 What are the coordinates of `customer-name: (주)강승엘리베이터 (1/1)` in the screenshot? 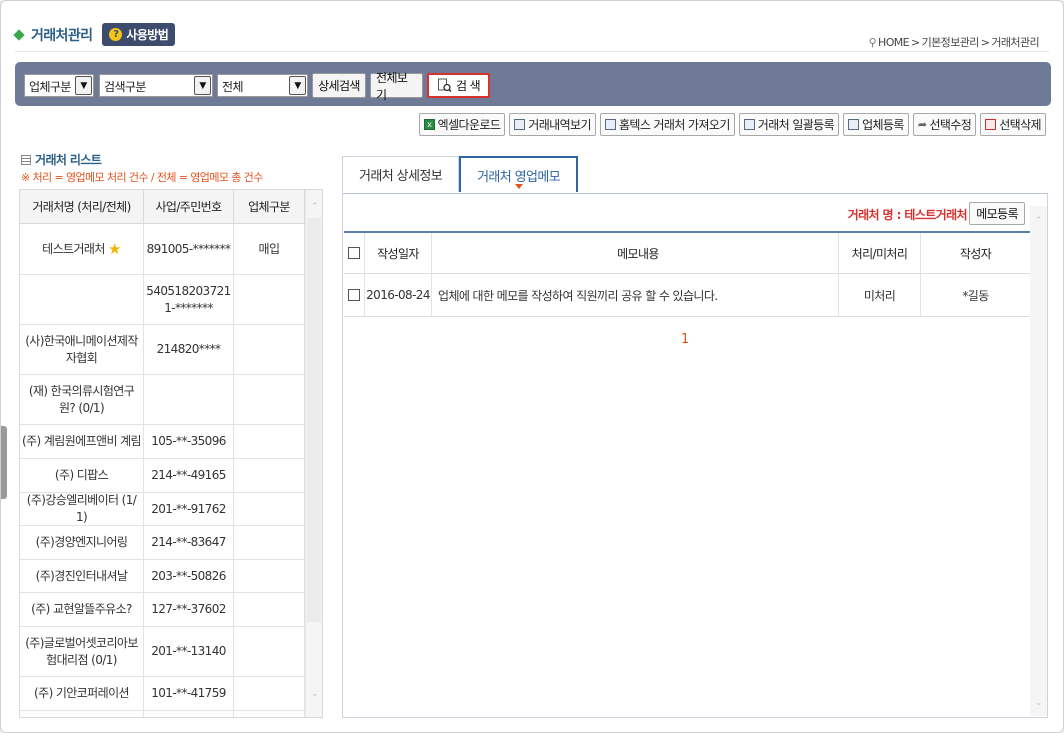 It's located at (82, 509).